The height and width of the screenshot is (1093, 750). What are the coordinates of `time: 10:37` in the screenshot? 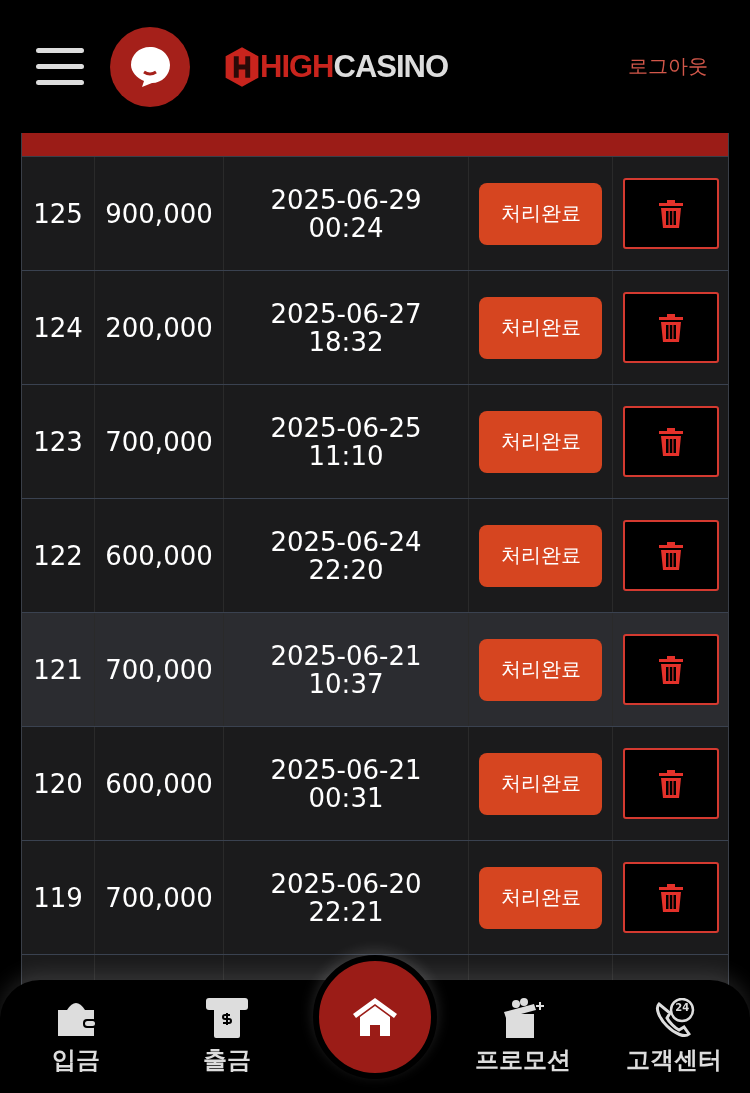 It's located at (346, 683).